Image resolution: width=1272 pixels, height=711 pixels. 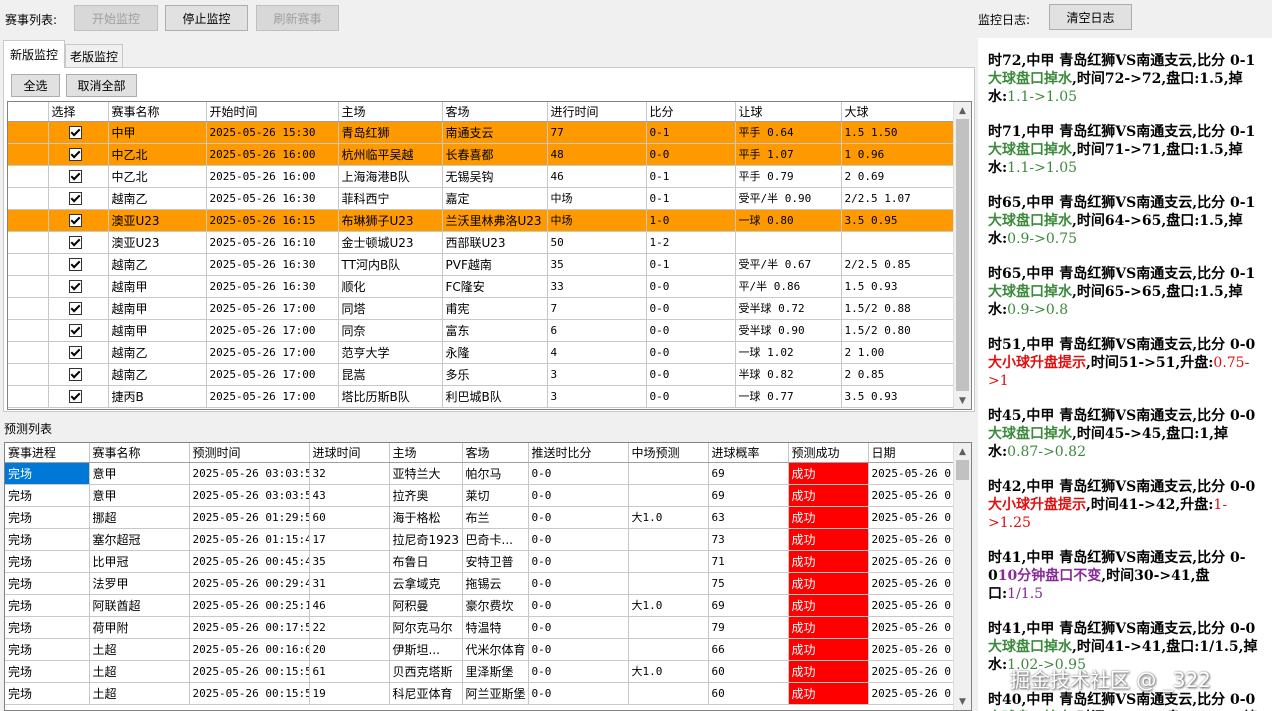 I want to click on prediction-col-header: 赛事进程, so click(x=47, y=453).